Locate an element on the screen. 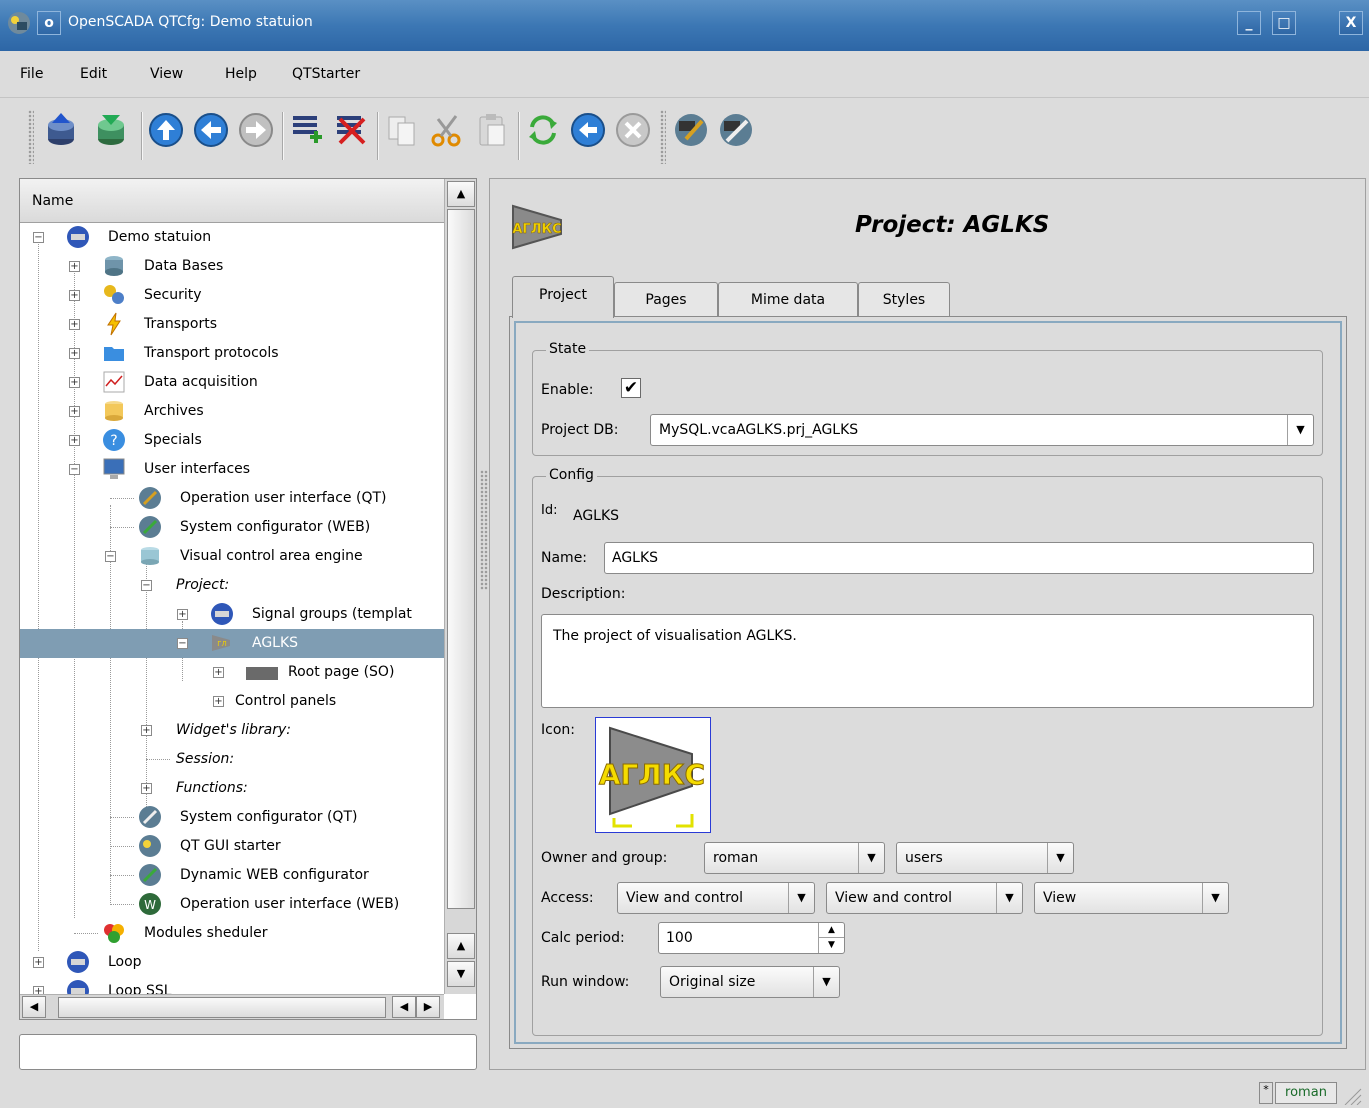 The image size is (1369, 1108). tab-project: Project is located at coordinates (563, 297).